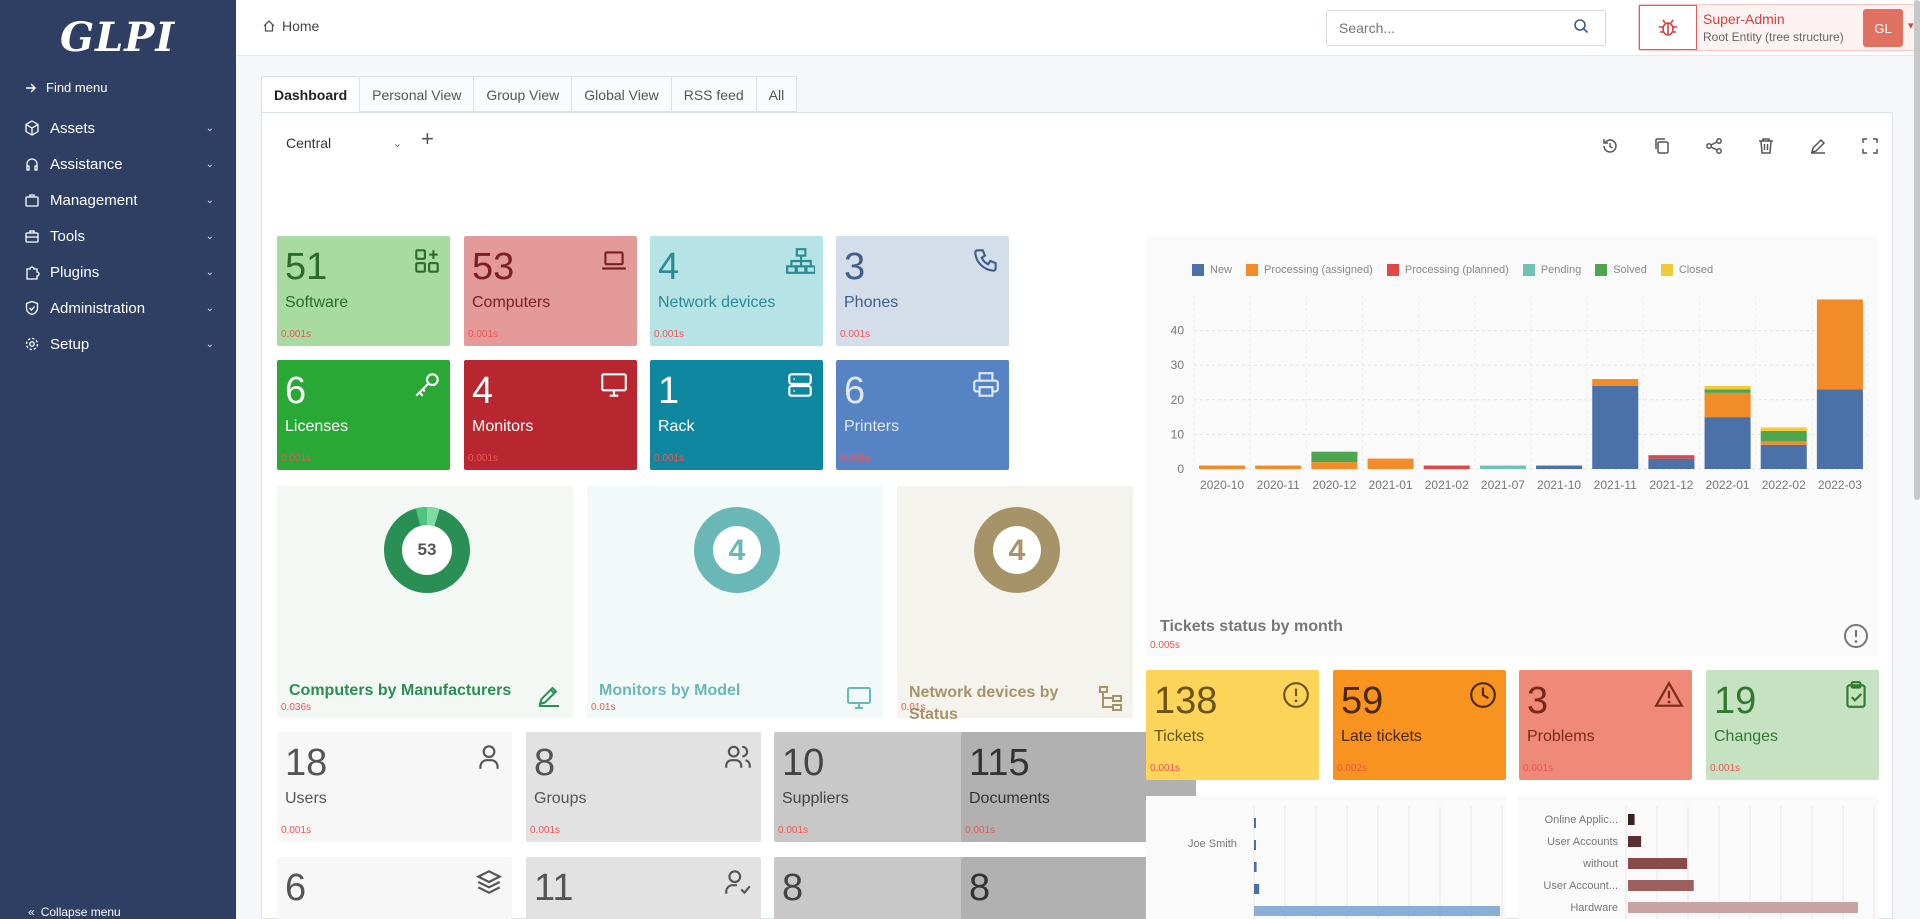  What do you see at coordinates (643, 888) in the screenshot?
I see `card-counter-1: 11` at bounding box center [643, 888].